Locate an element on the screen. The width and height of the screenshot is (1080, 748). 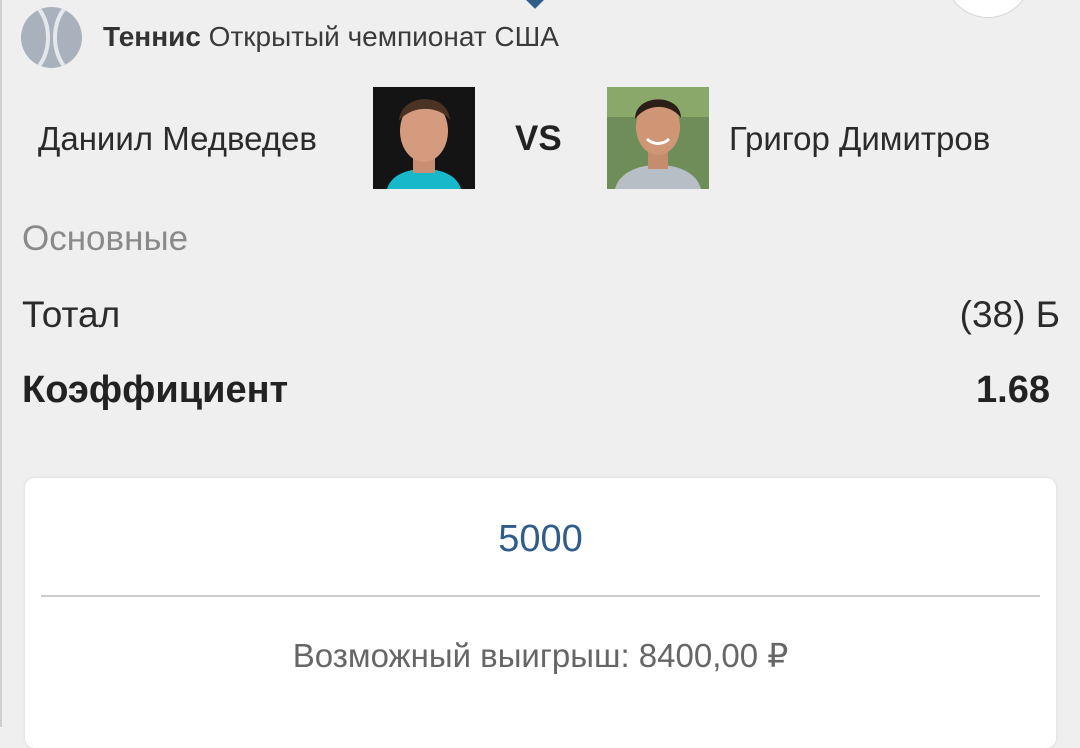
header-round-button is located at coordinates (988, 9).